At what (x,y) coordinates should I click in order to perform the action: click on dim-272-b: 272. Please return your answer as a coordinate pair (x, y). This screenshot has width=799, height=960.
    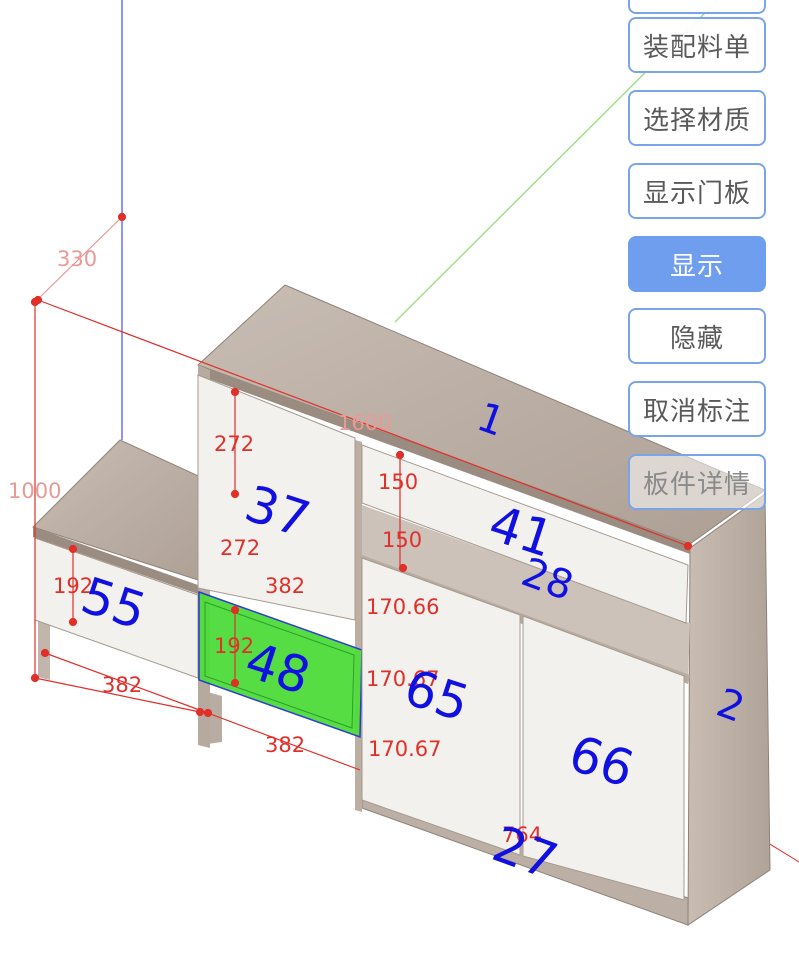
    Looking at the image, I should click on (240, 548).